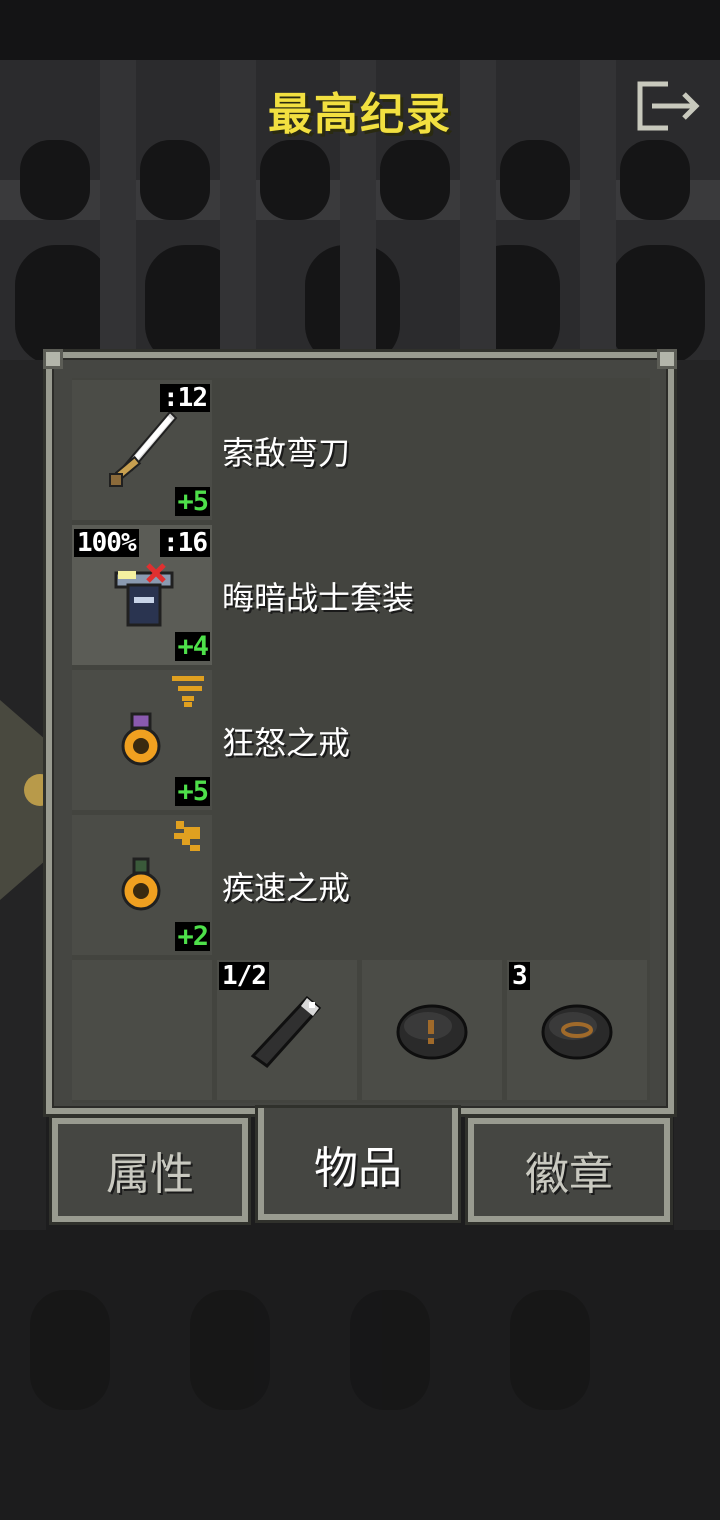  What do you see at coordinates (106, 543) in the screenshot?
I see `item-durability: 100%` at bounding box center [106, 543].